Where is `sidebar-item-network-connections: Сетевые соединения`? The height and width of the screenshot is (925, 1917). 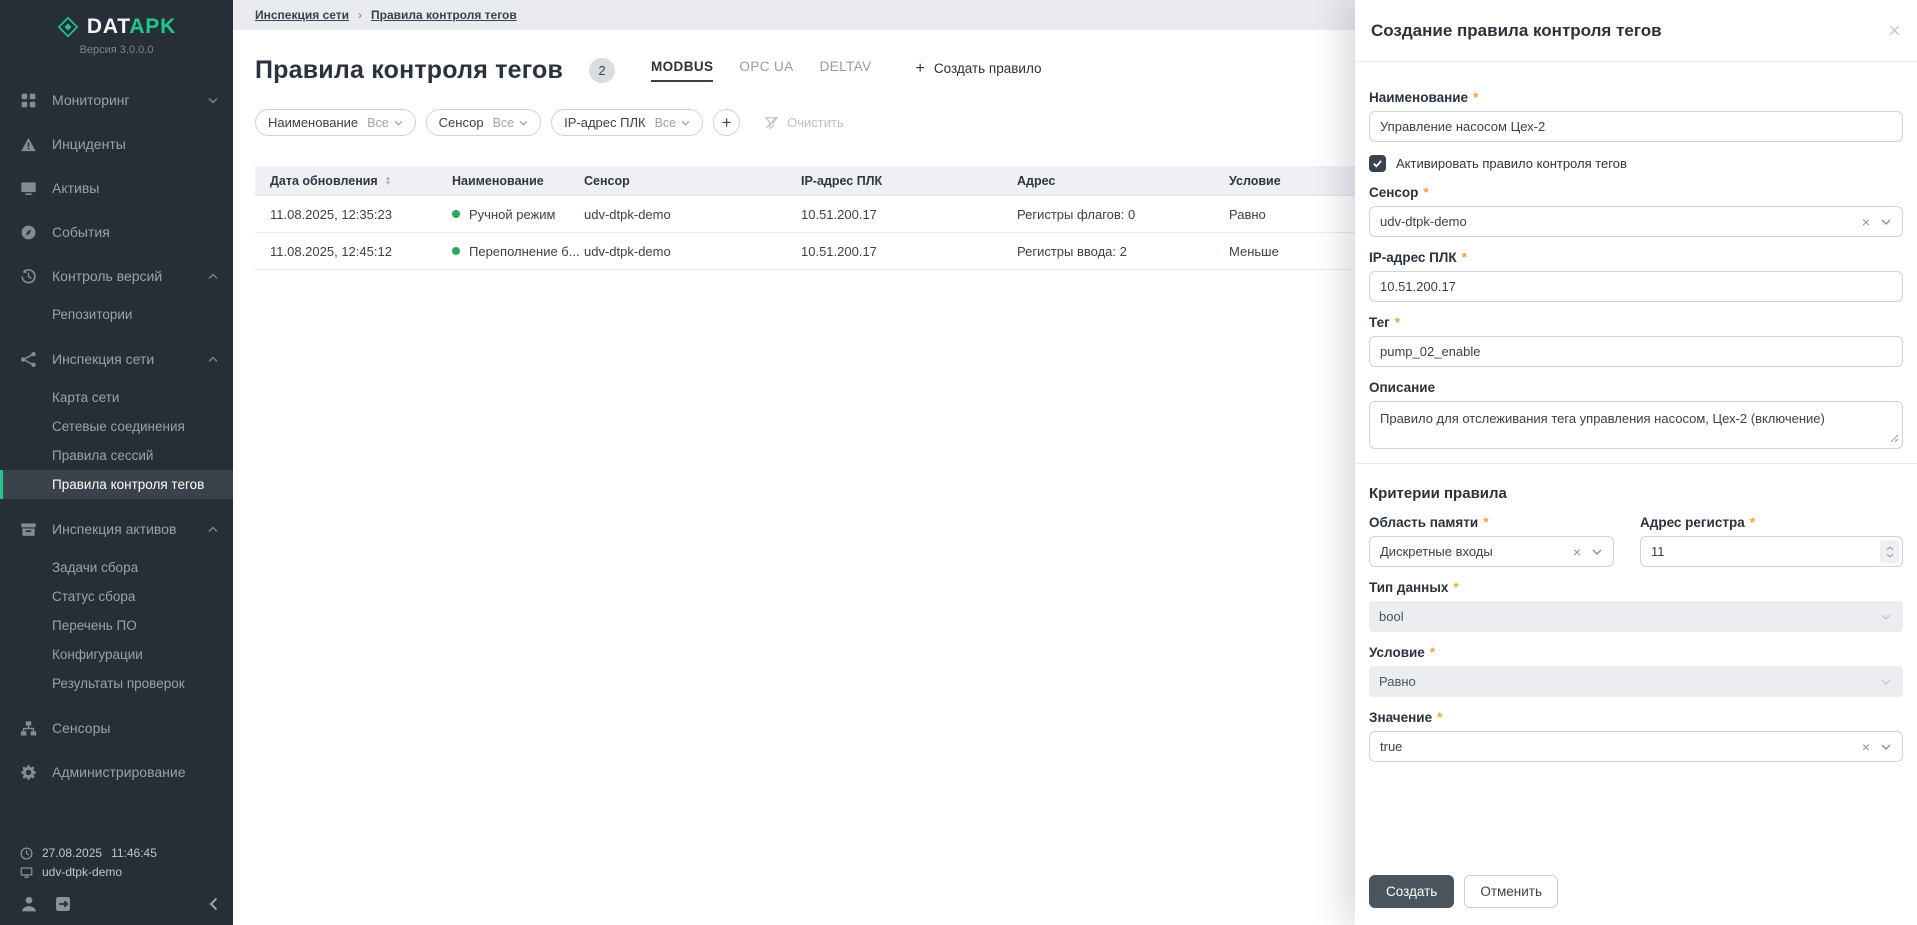 sidebar-item-network-connections: Сетевые соединения is located at coordinates (116, 426).